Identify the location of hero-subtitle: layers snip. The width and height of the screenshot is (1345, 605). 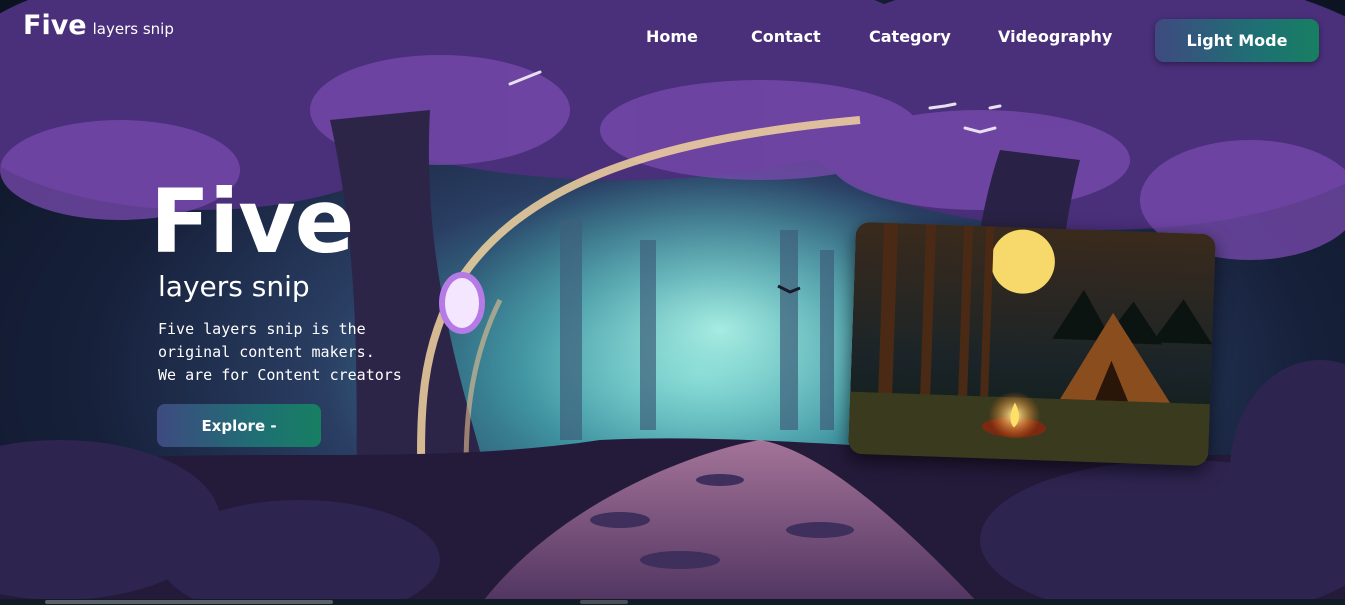
(234, 286).